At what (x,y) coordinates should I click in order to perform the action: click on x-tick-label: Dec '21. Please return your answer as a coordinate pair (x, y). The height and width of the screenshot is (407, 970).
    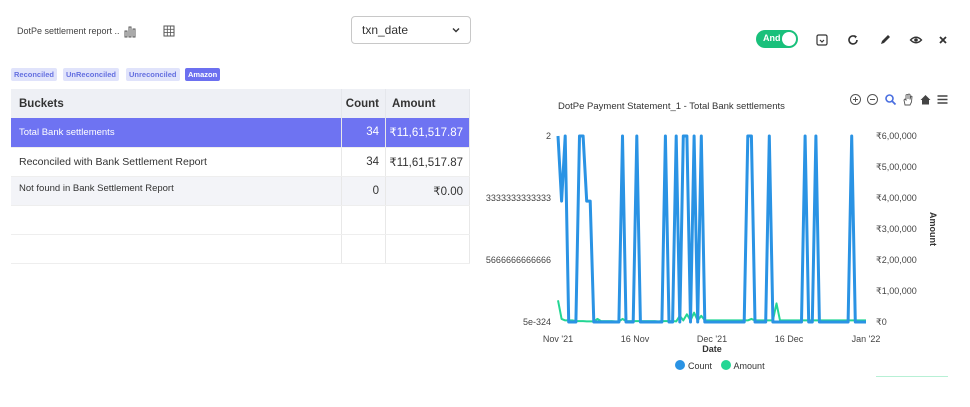
    Looking at the image, I should click on (712, 339).